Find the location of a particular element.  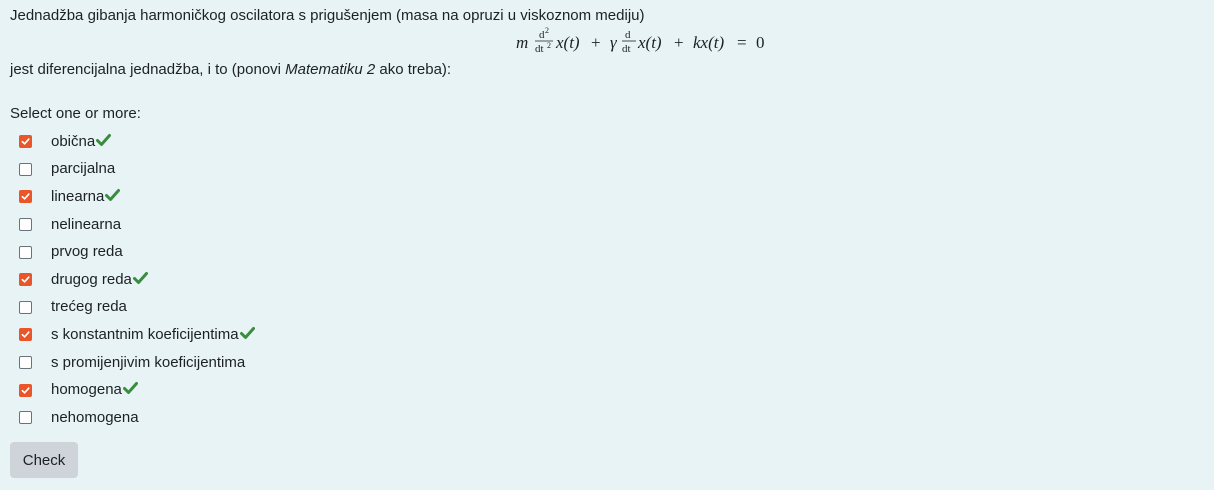

answer-label: s konstantnim koeficijentima is located at coordinates (145, 335).